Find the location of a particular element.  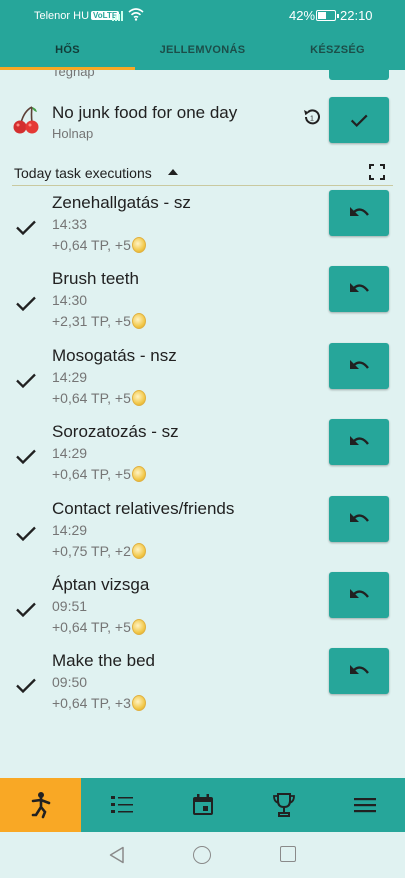

previous-complete-button is located at coordinates (359, 75).